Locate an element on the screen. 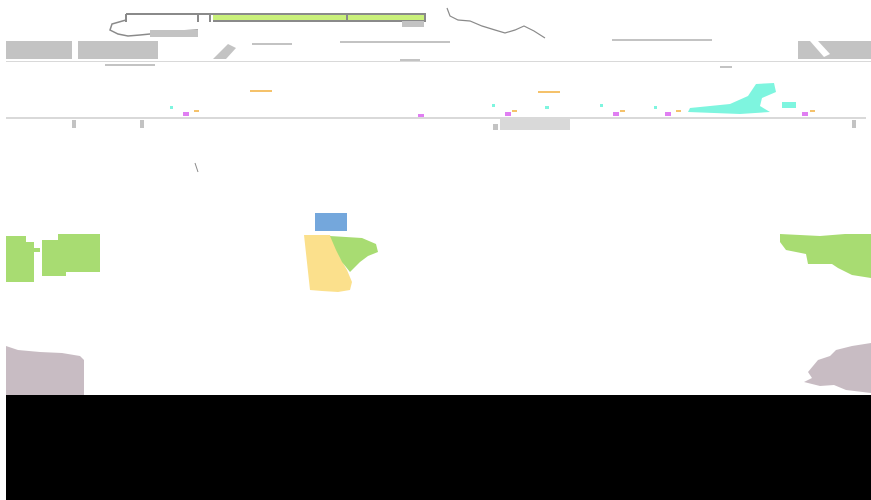  top-region-group is located at coordinates (327, 23).